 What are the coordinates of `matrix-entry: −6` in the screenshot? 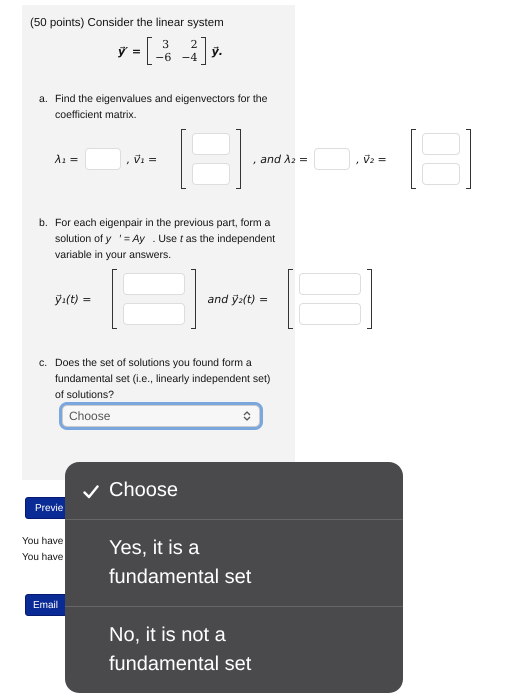 It's located at (163, 57).